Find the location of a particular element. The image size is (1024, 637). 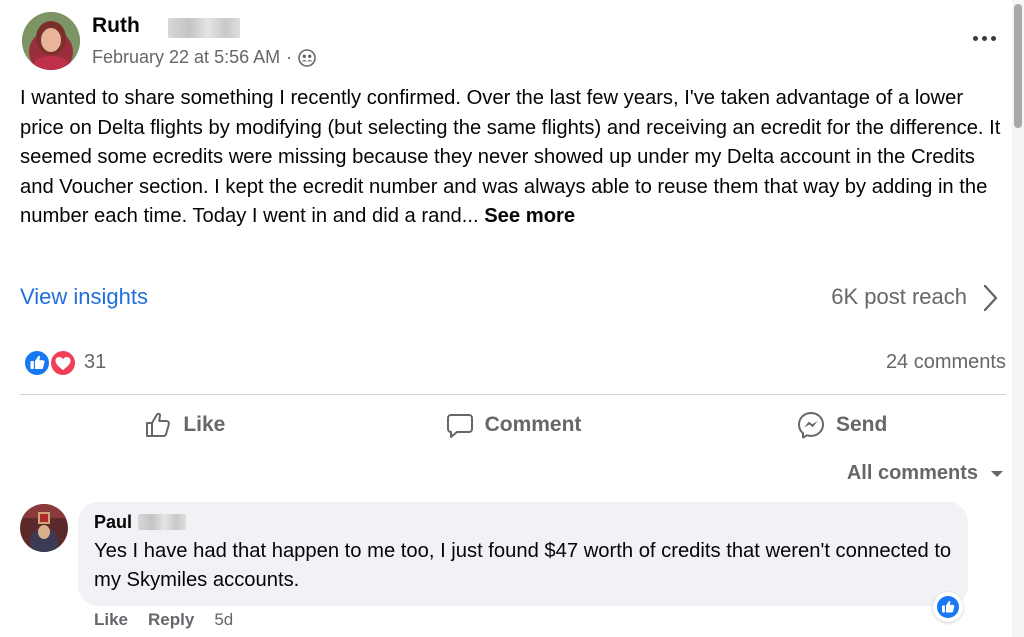

chevron-right-icon is located at coordinates (990, 298).